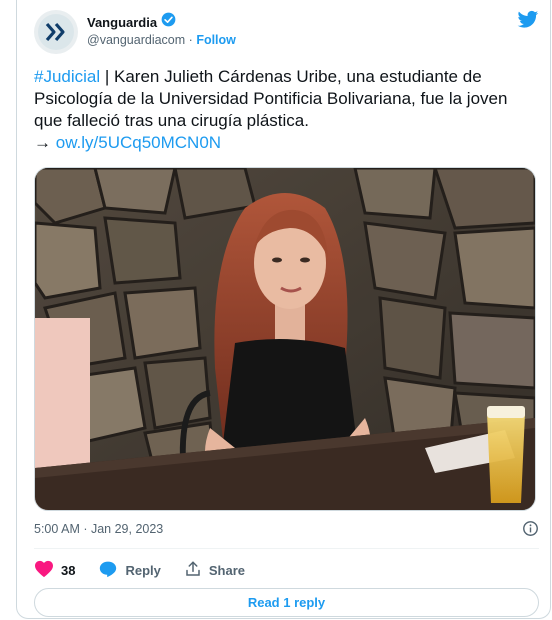 The height and width of the screenshot is (620, 552). I want to click on like-button: 38, so click(54, 570).